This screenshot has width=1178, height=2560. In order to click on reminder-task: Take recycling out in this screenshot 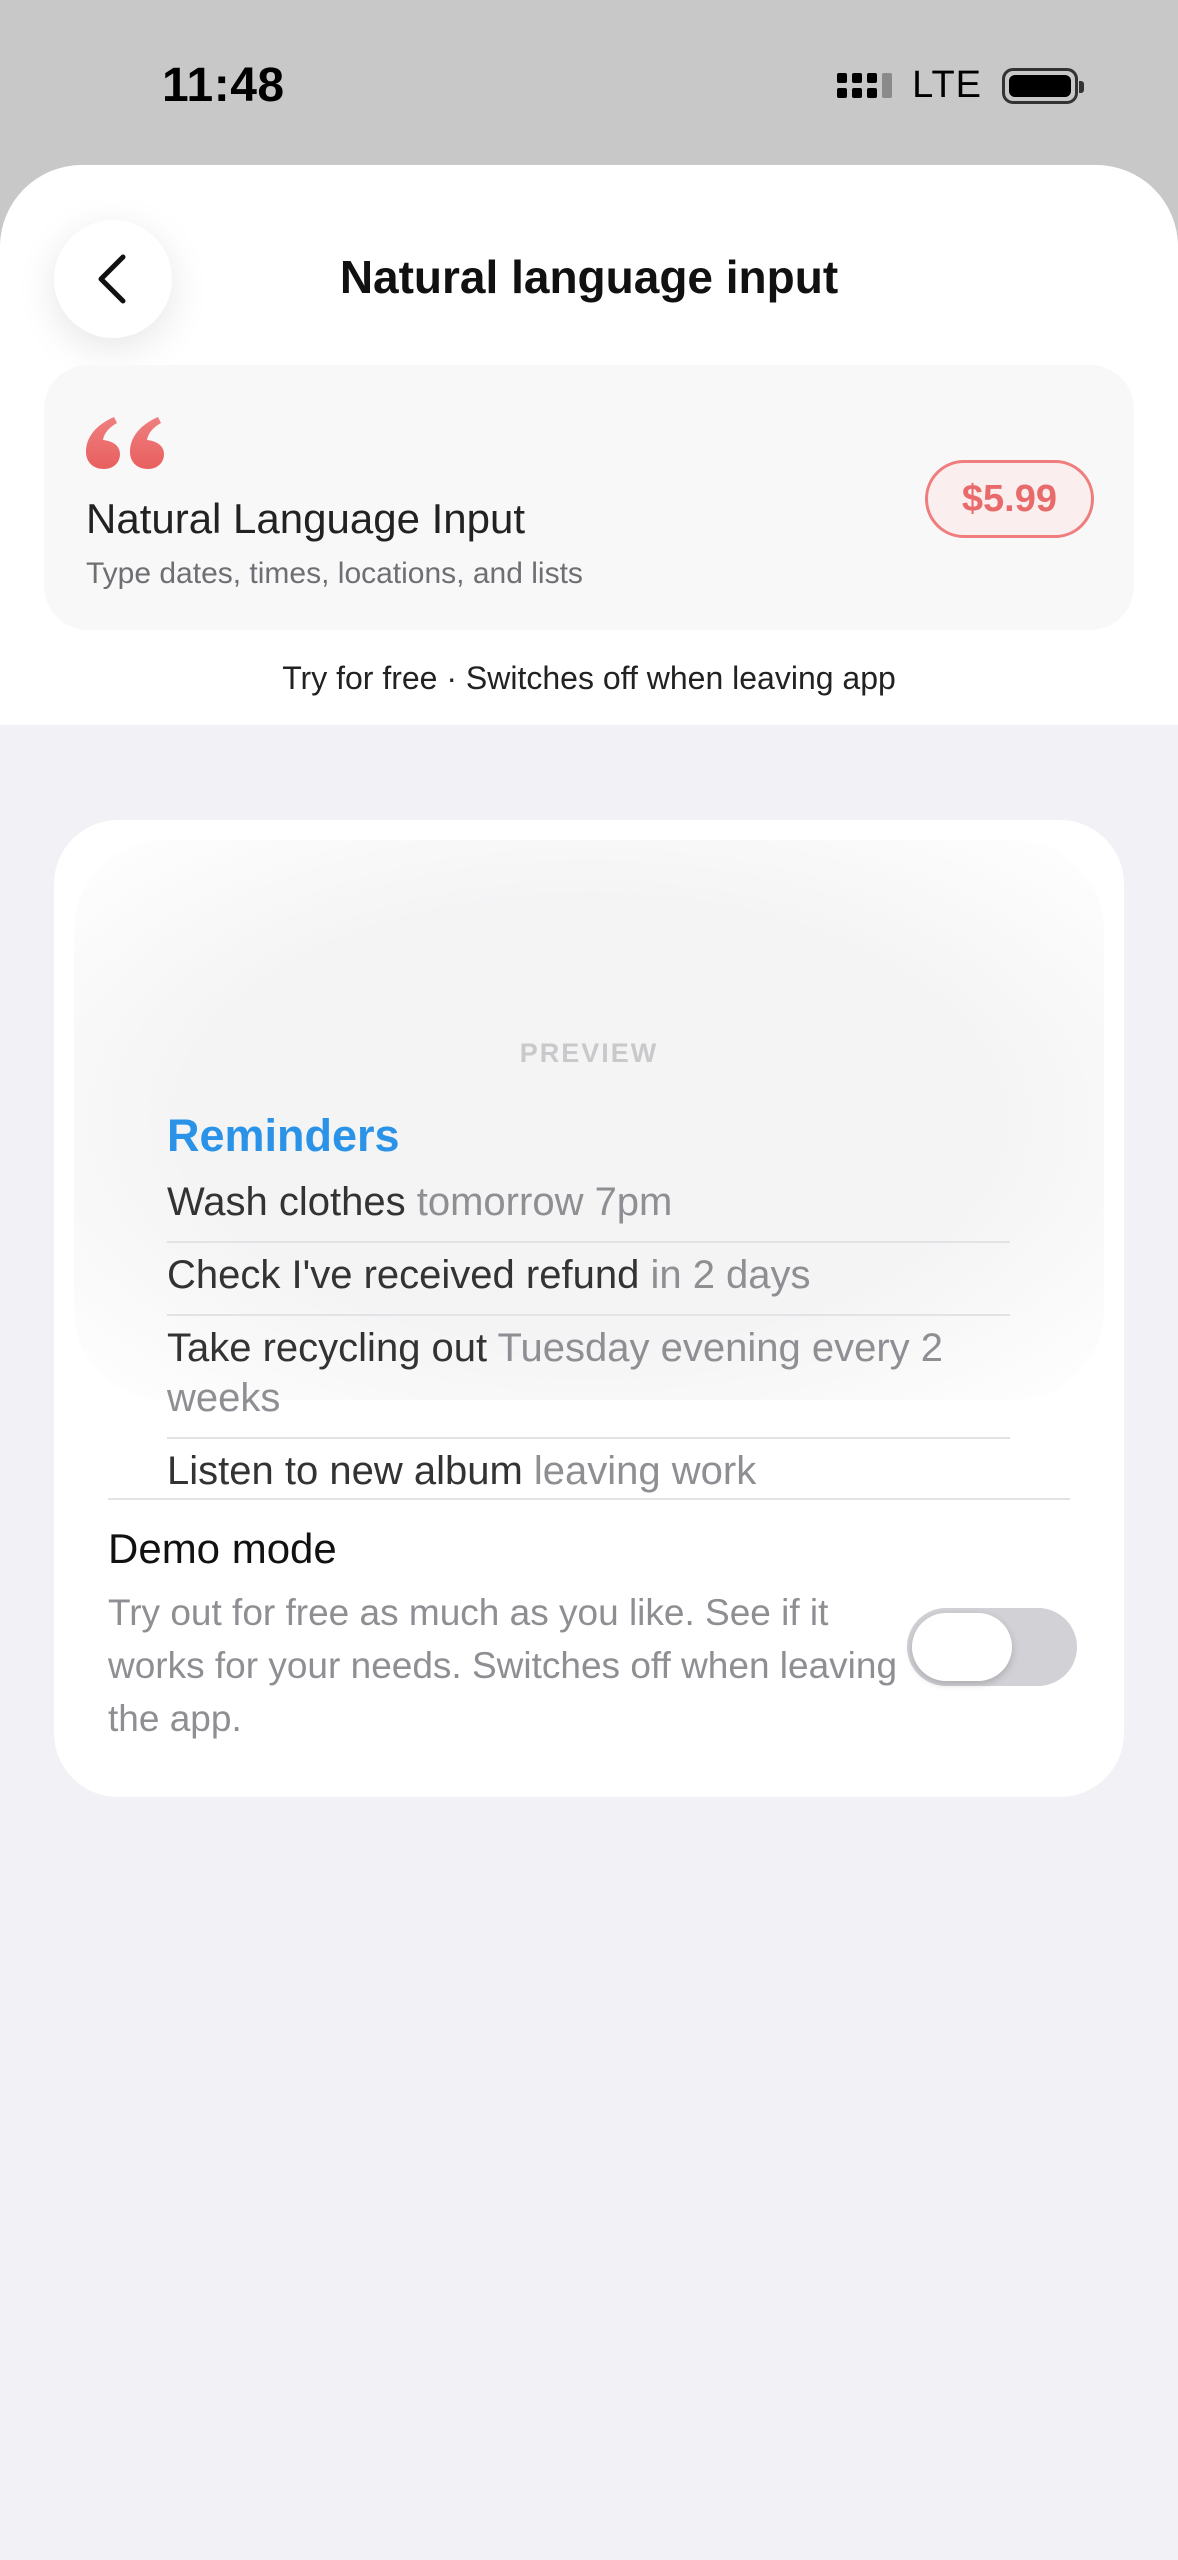, I will do `click(327, 1348)`.